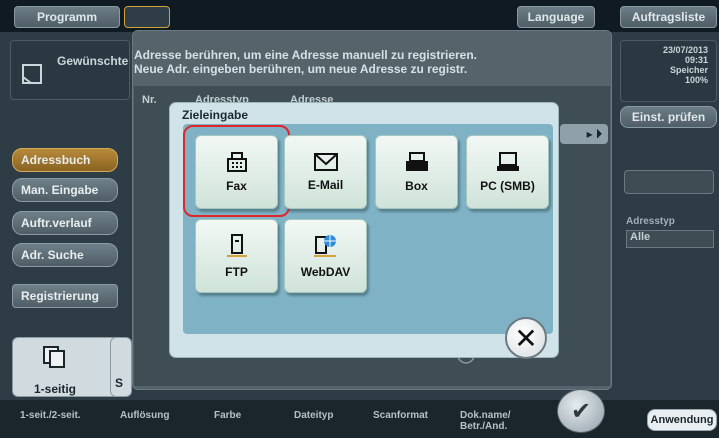 The image size is (719, 438). I want to click on webdav-label: WebDAV, so click(325, 272).